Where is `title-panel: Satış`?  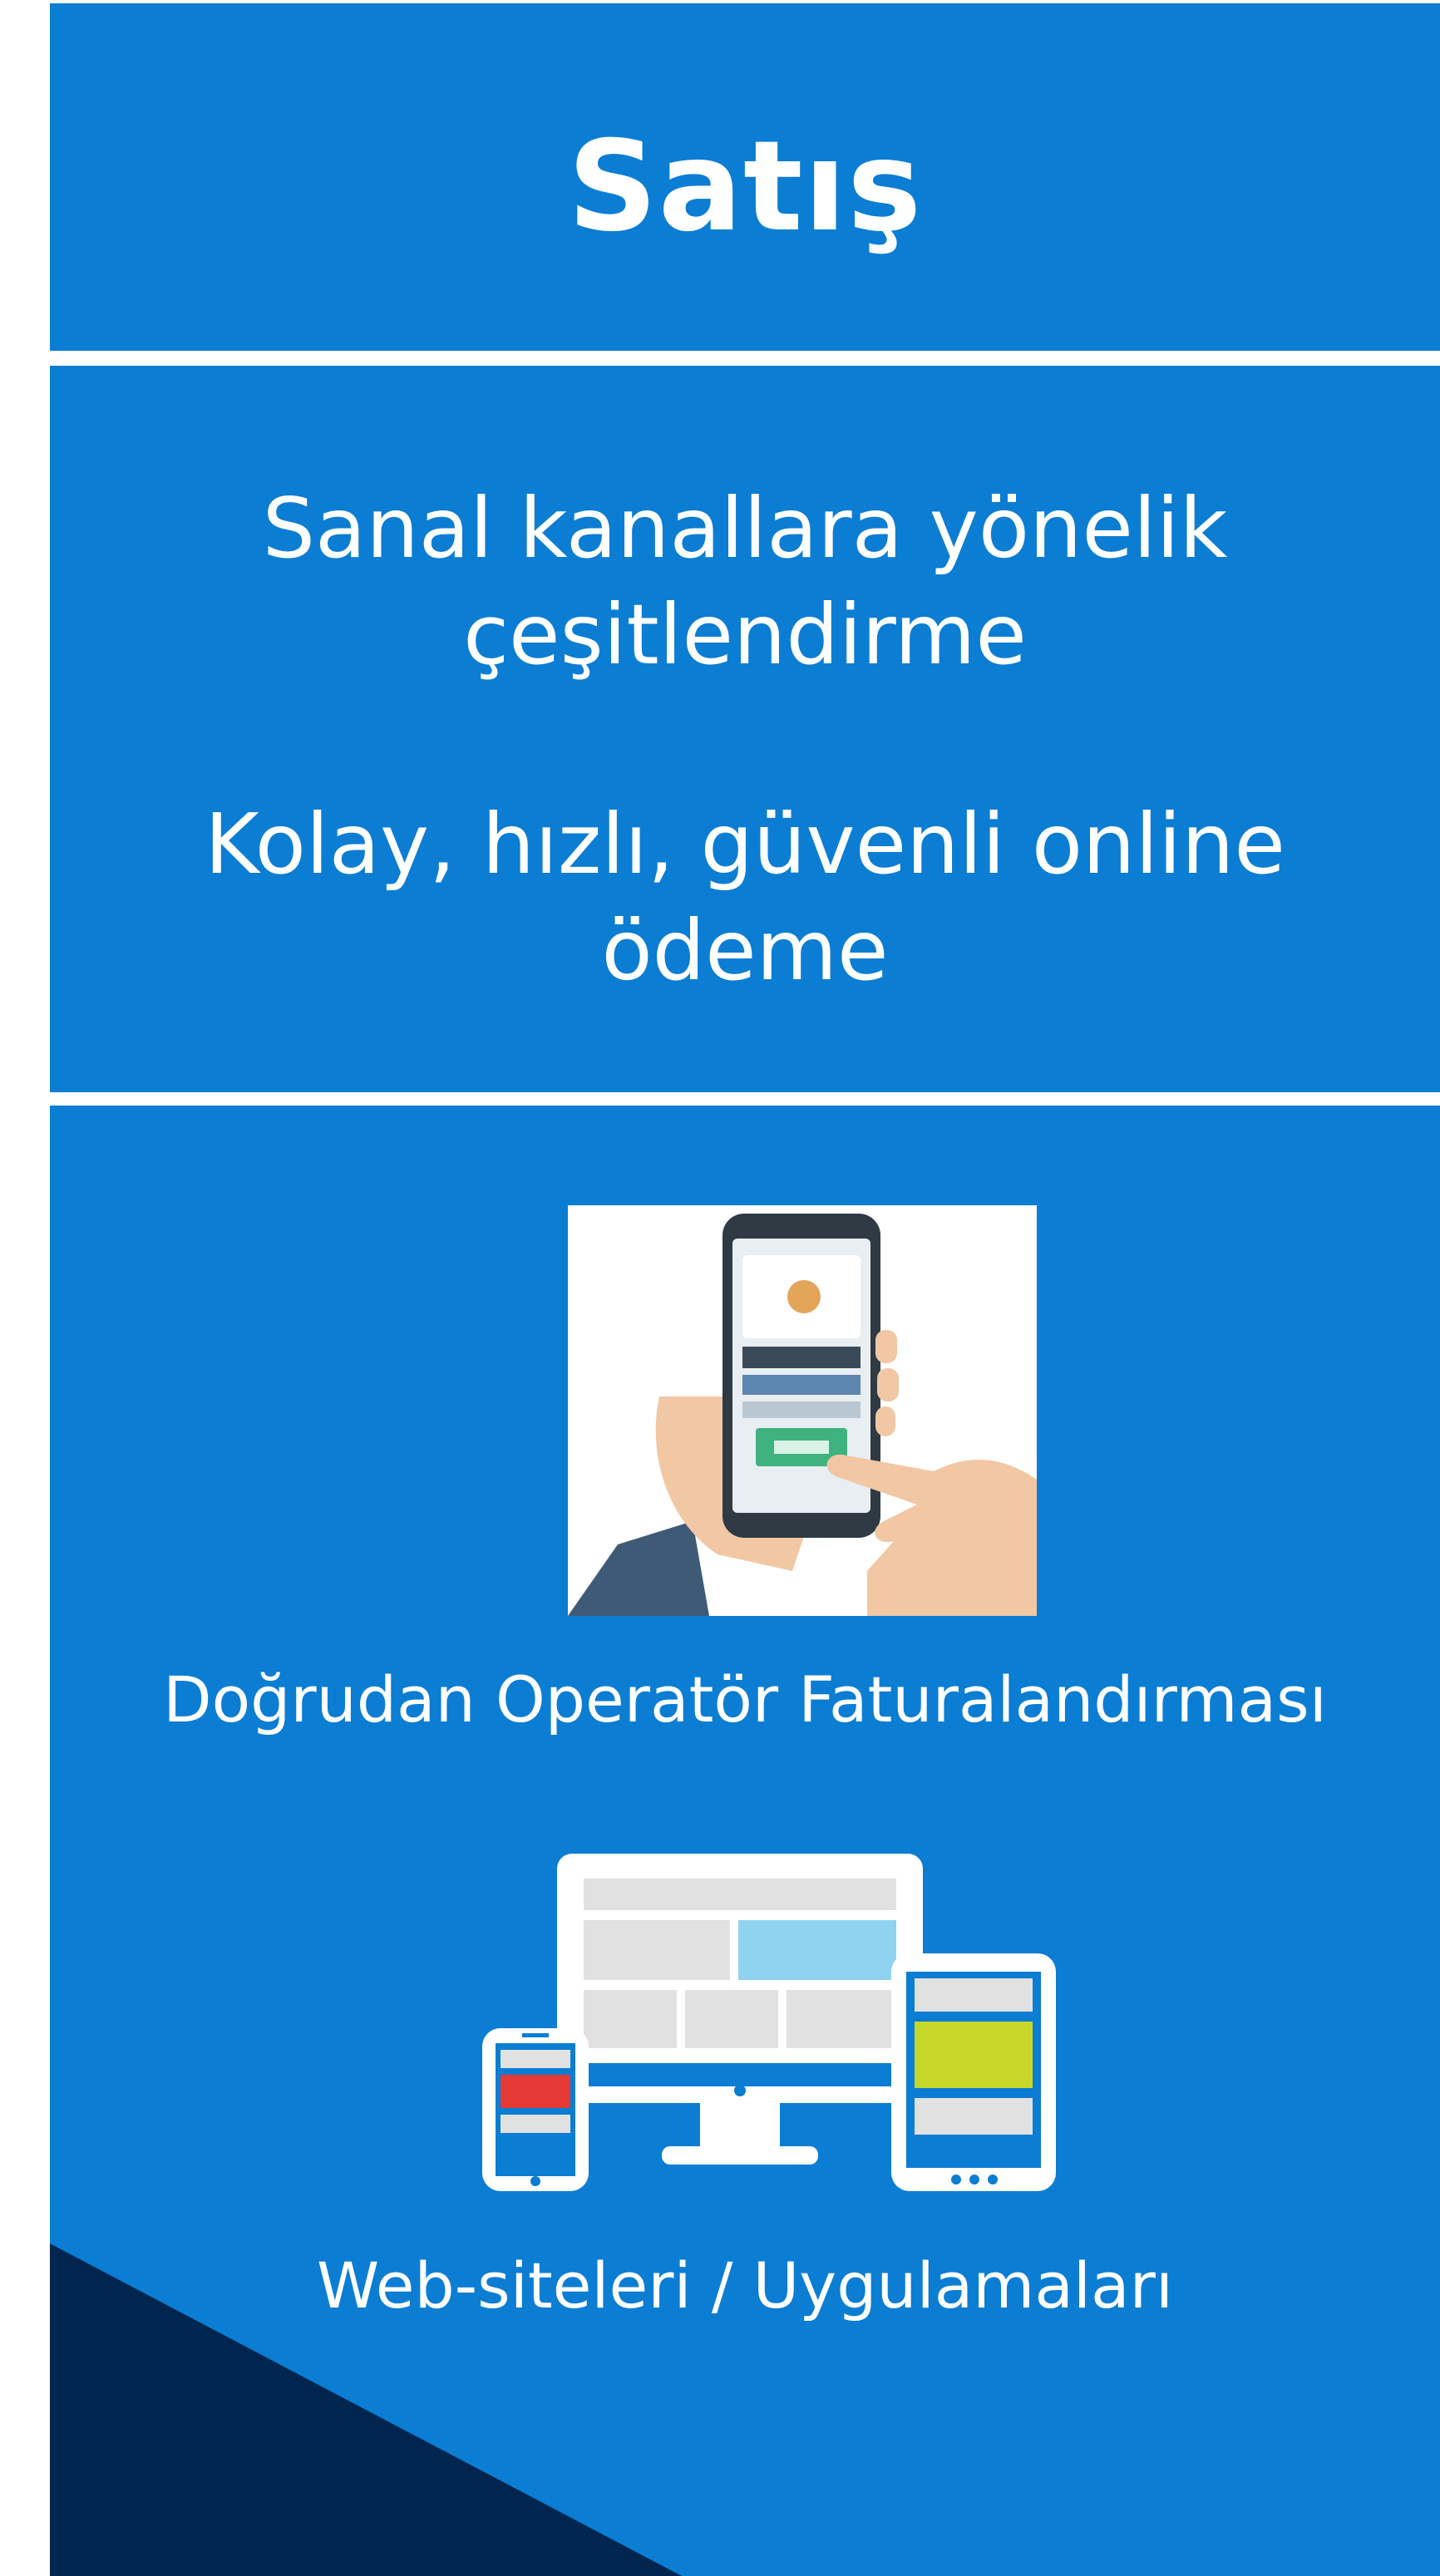 title-panel: Satış is located at coordinates (745, 177).